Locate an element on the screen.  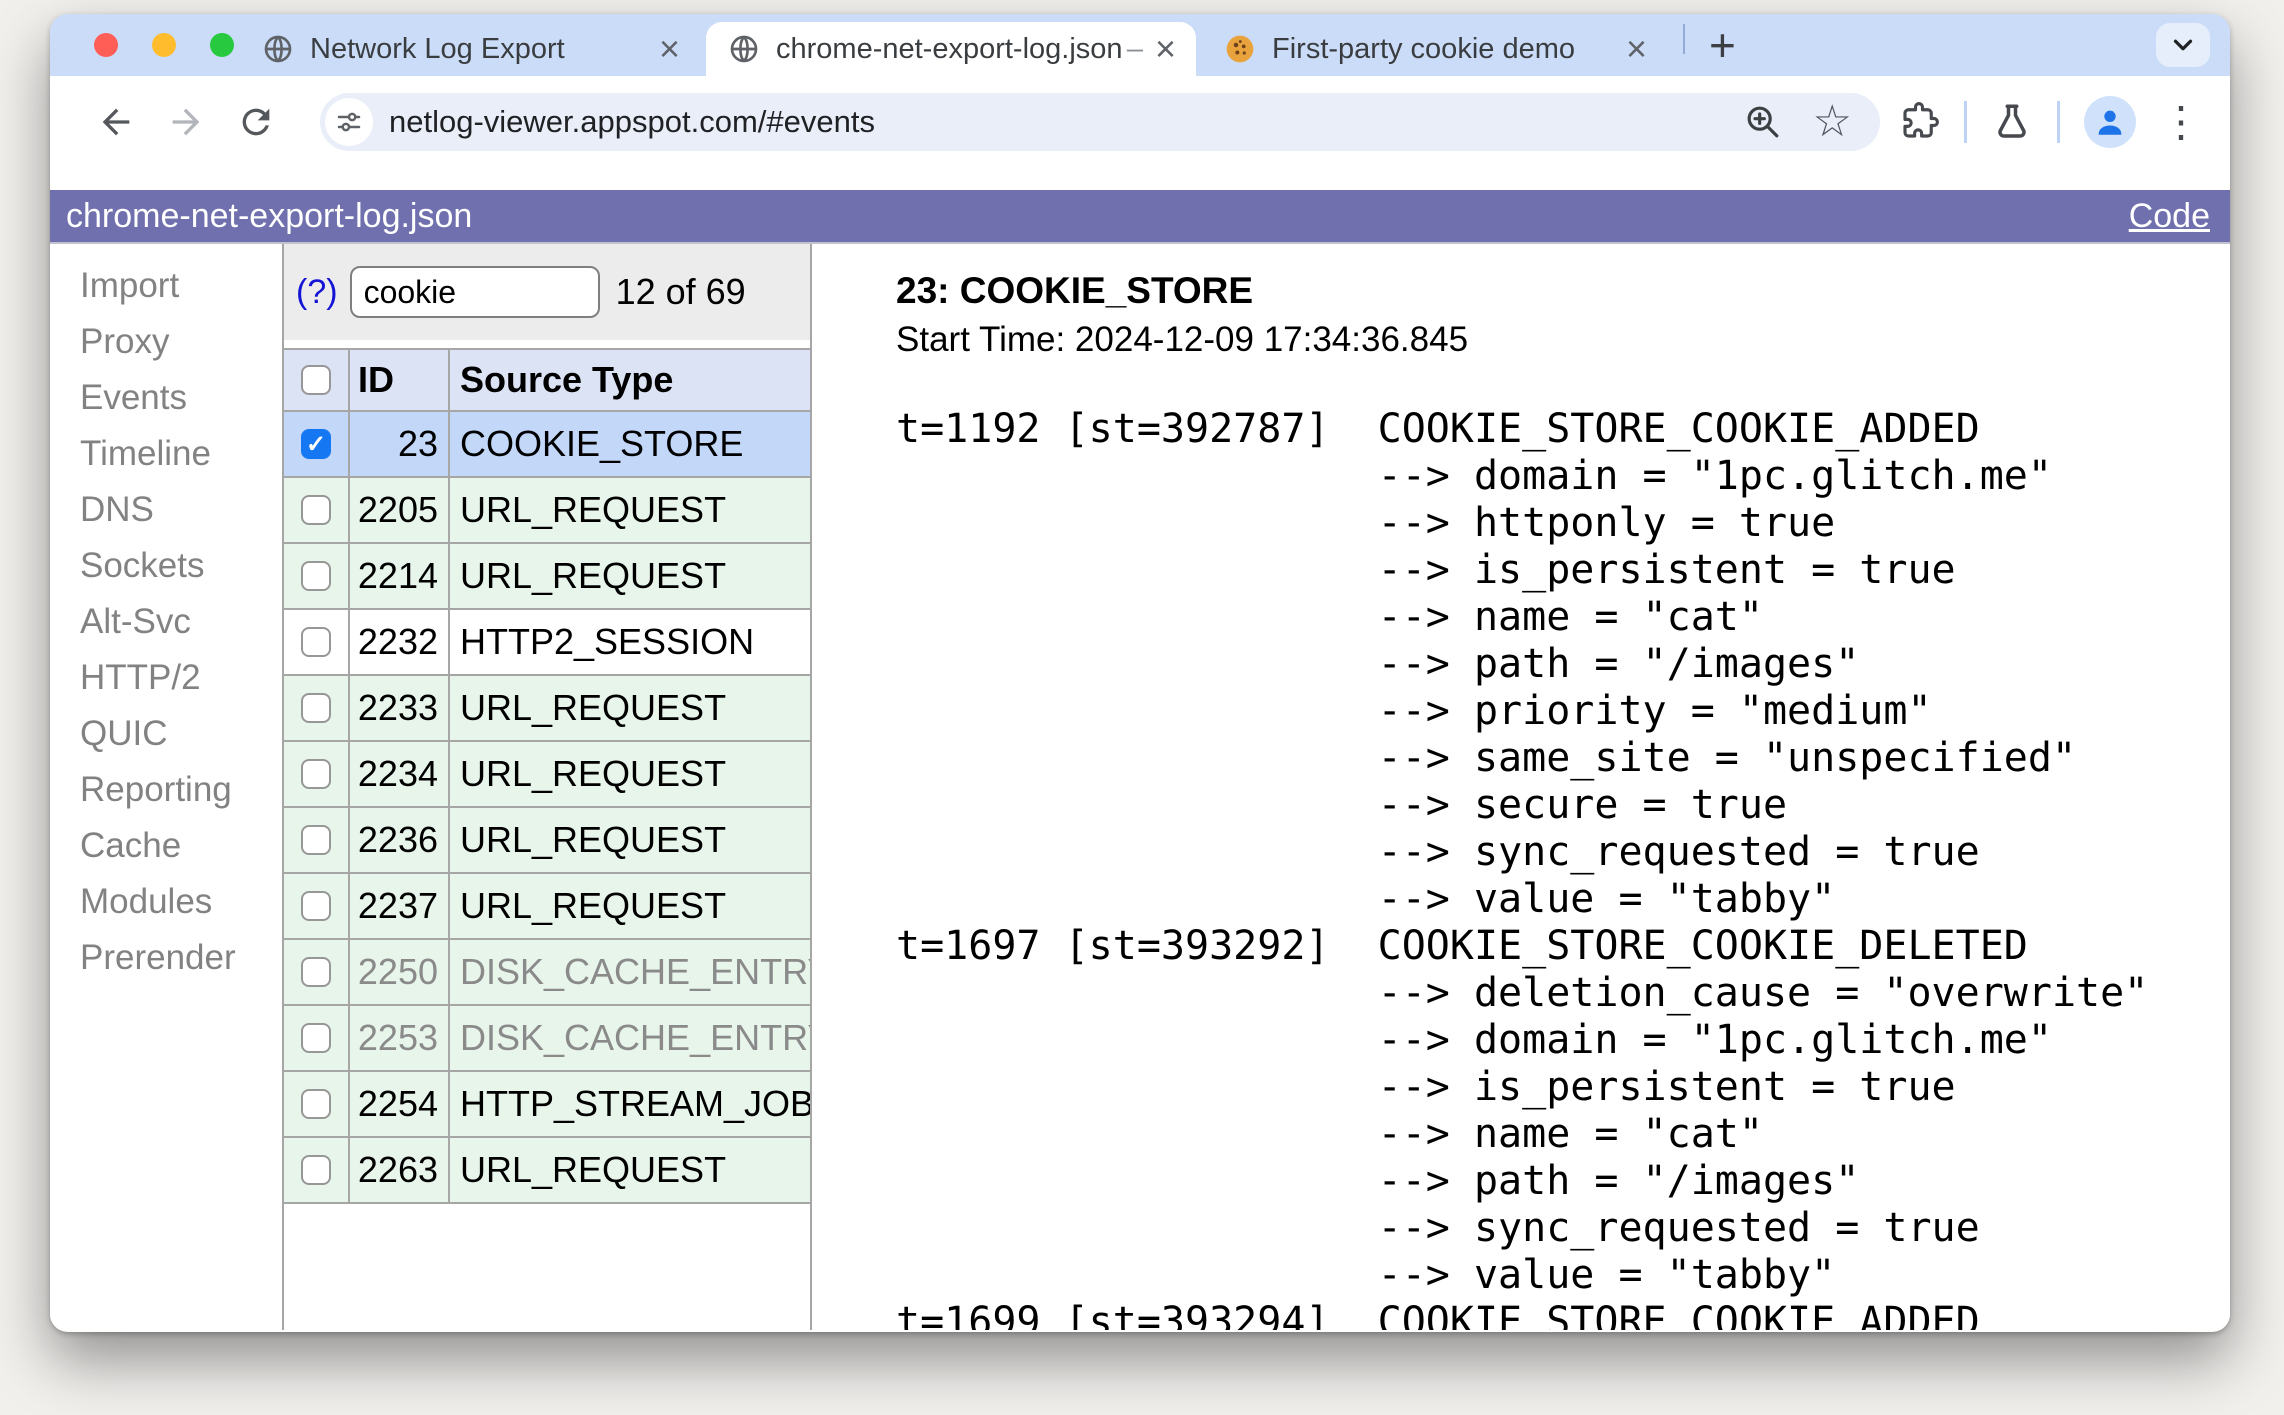
sidebar-item-cache: Cache is located at coordinates (181, 846).